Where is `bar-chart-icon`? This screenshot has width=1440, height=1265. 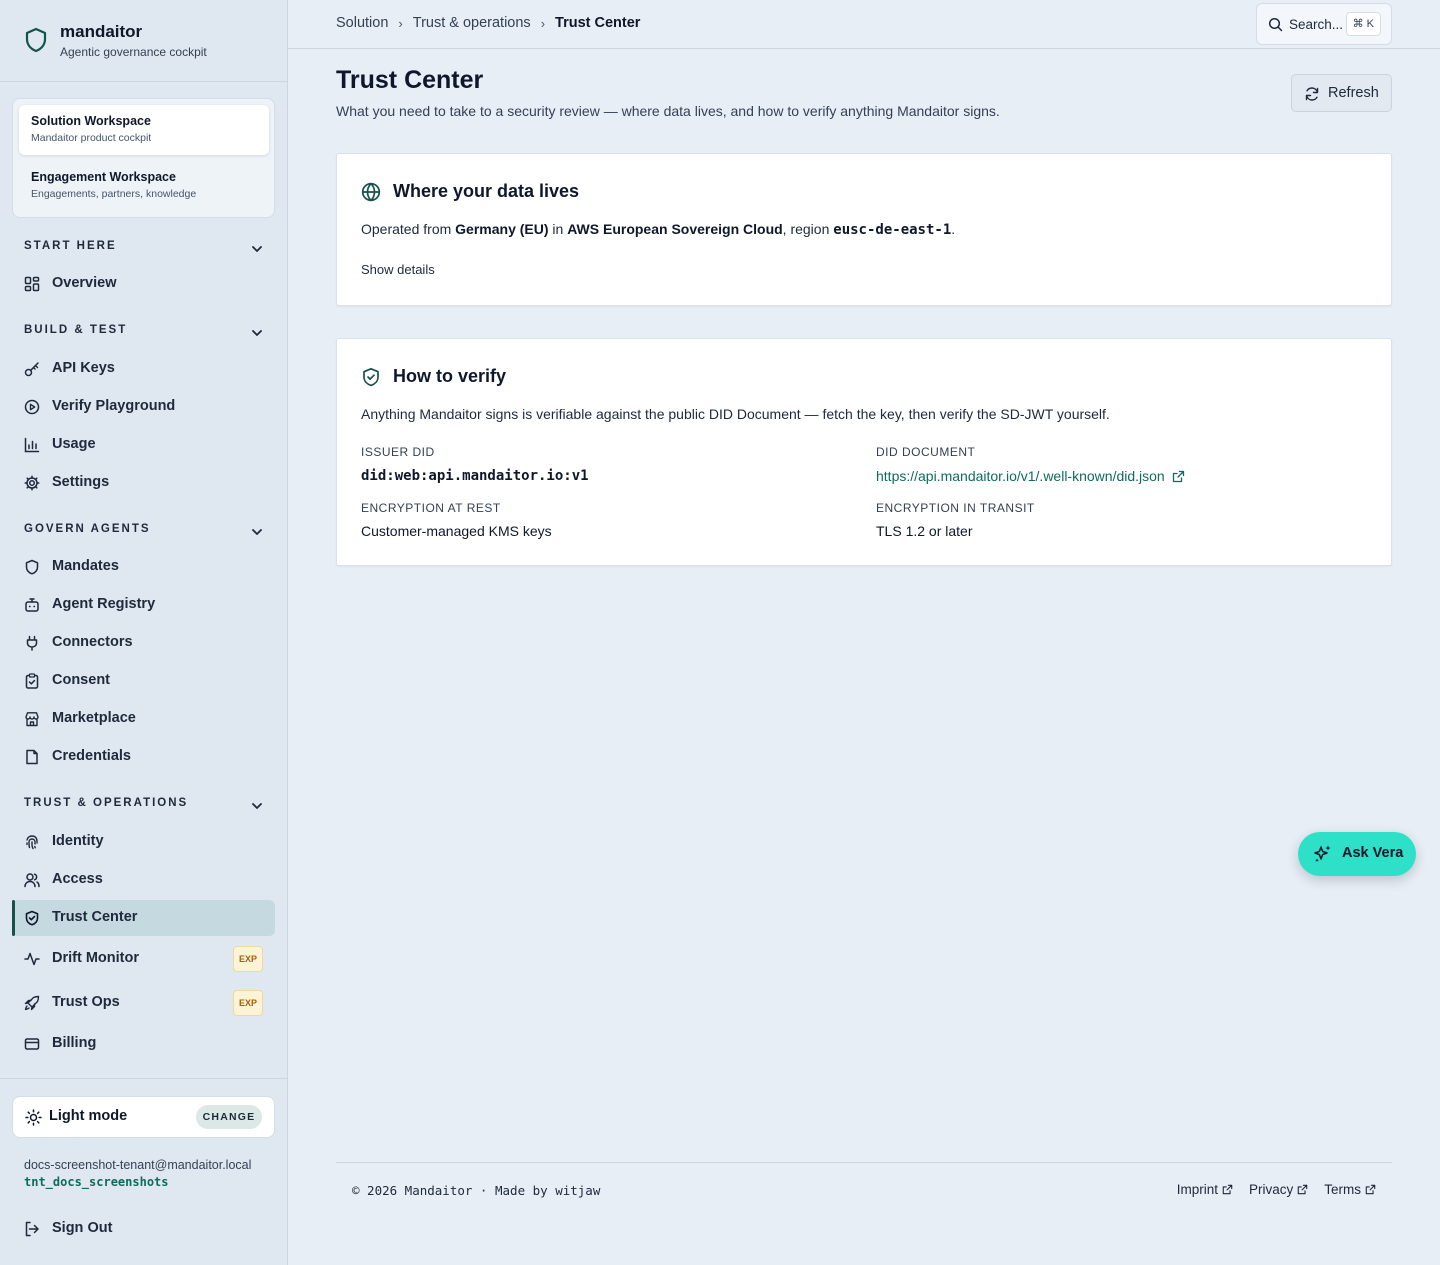
bar-chart-icon is located at coordinates (32, 445).